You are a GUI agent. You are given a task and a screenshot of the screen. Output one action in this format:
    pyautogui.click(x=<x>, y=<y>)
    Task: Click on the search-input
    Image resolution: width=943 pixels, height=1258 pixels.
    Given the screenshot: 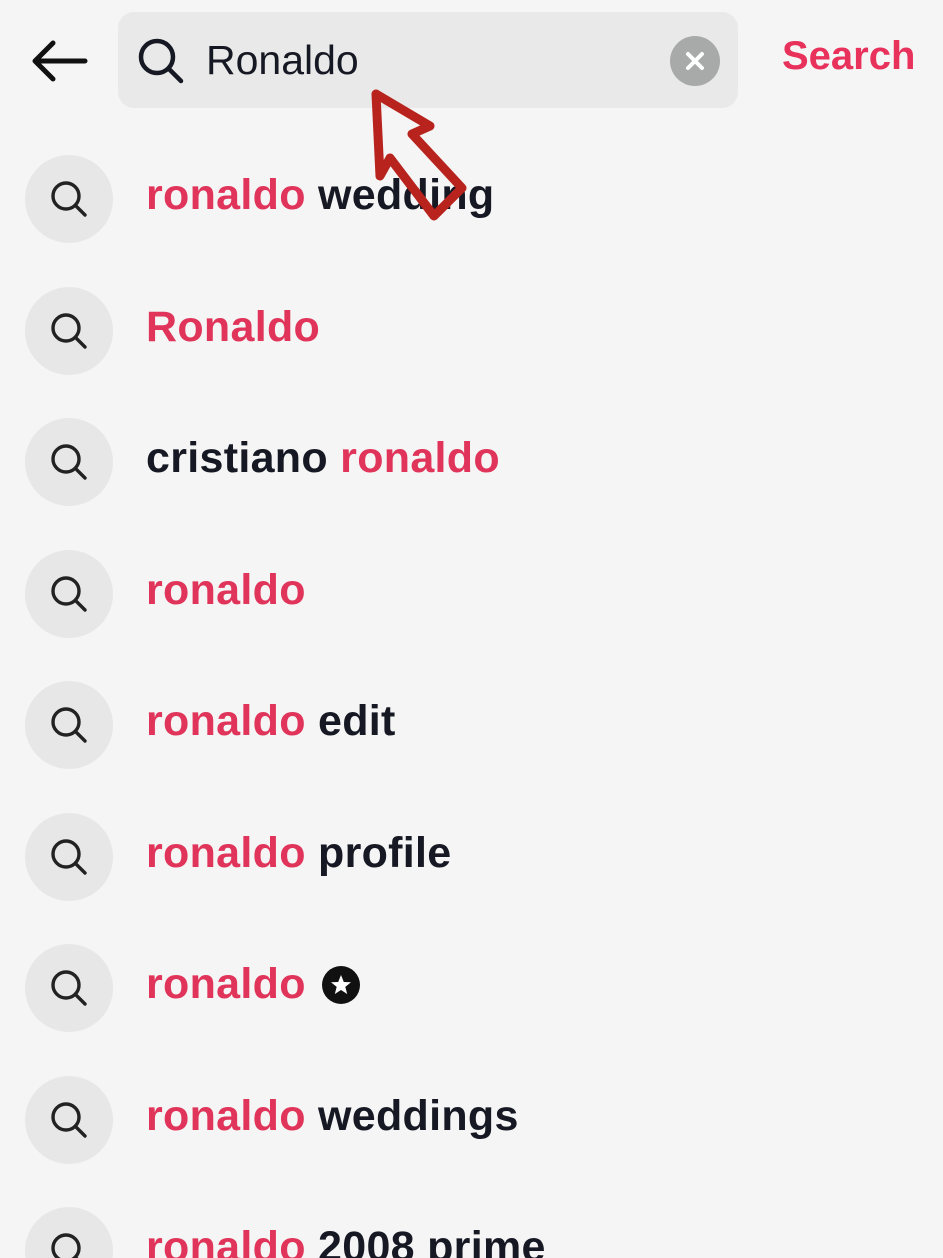 What is the action you would take?
    pyautogui.click(x=426, y=60)
    